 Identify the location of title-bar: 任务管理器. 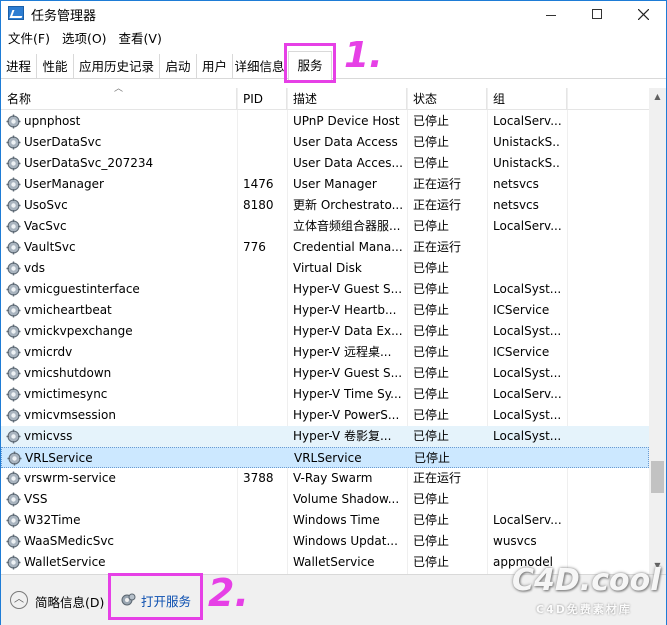
(333, 14).